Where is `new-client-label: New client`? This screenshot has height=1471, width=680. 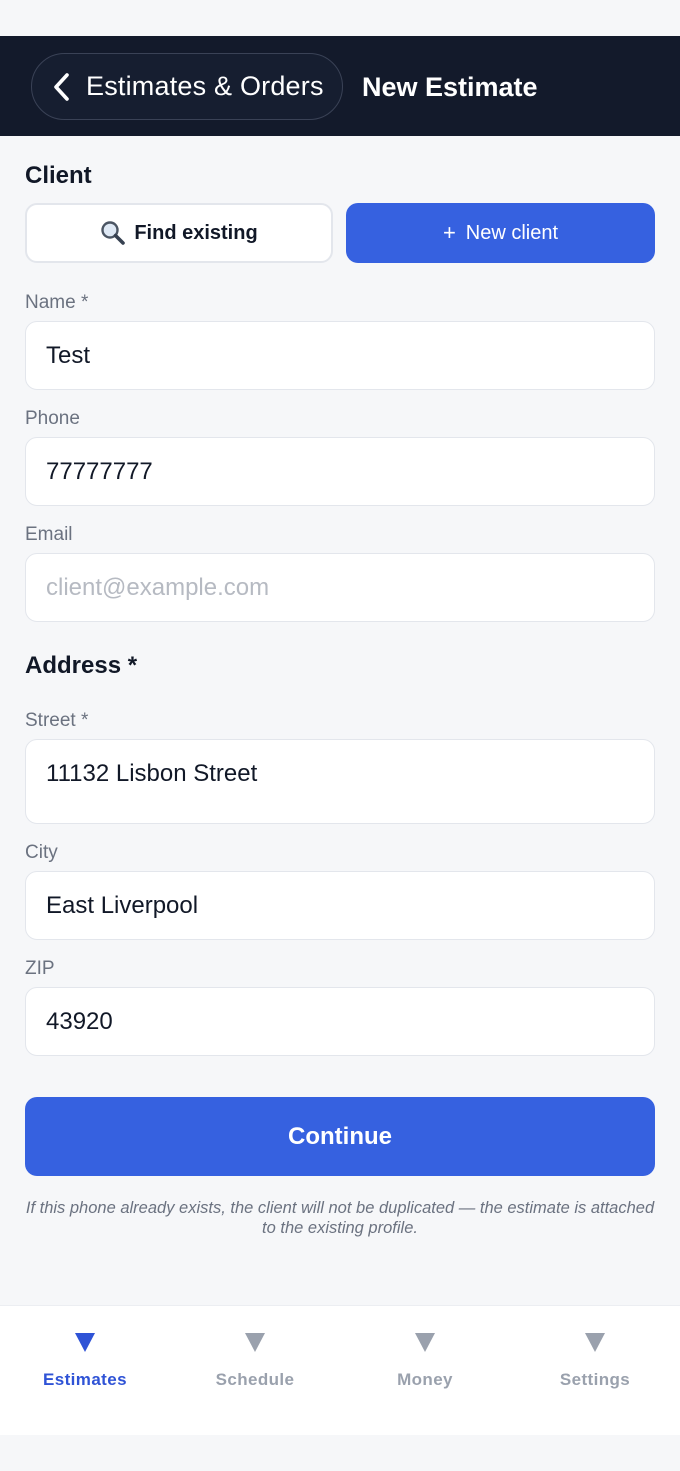
new-client-label: New client is located at coordinates (512, 232).